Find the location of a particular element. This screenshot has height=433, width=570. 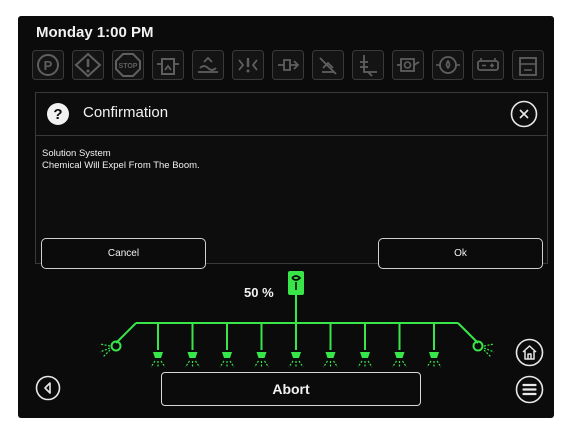

tank-icon is located at coordinates (168, 65).